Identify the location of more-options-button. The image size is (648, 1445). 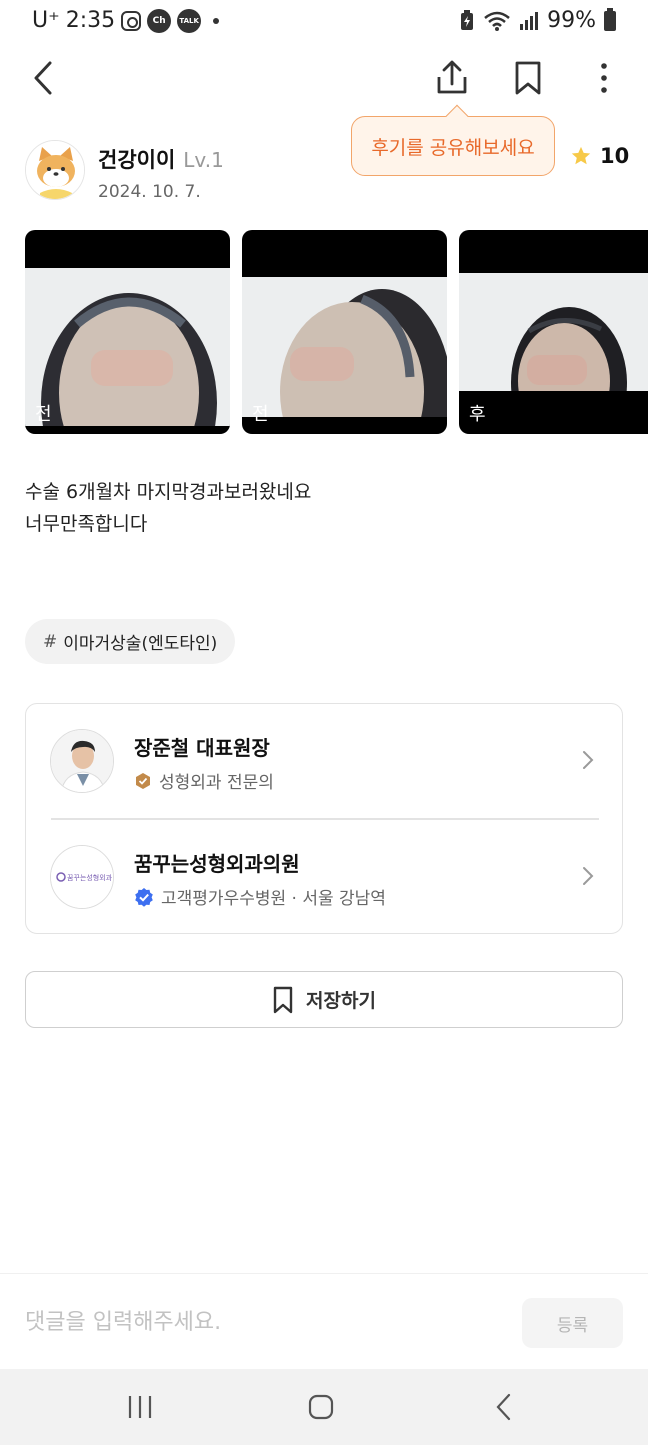
(604, 78).